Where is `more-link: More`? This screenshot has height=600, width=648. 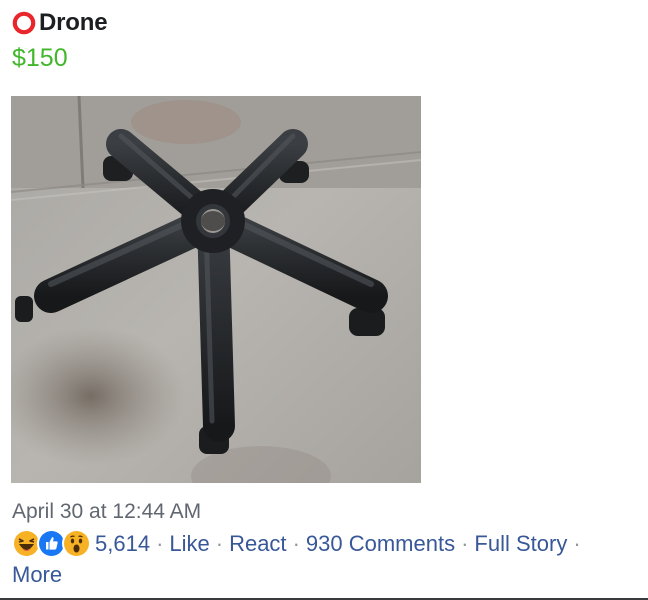
more-link: More is located at coordinates (37, 575).